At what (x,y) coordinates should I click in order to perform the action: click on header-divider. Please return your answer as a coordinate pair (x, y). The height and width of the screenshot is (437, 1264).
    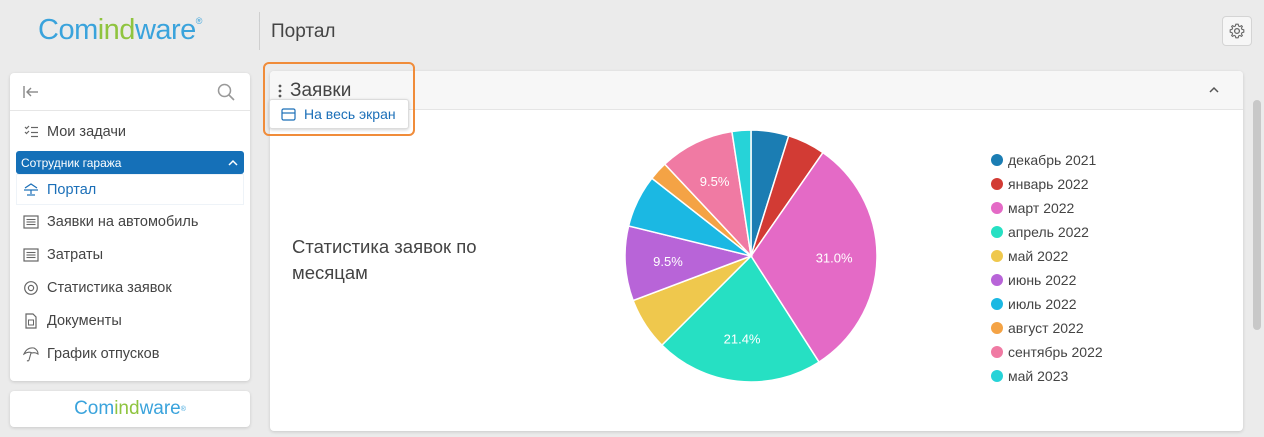
    Looking at the image, I should click on (259, 31).